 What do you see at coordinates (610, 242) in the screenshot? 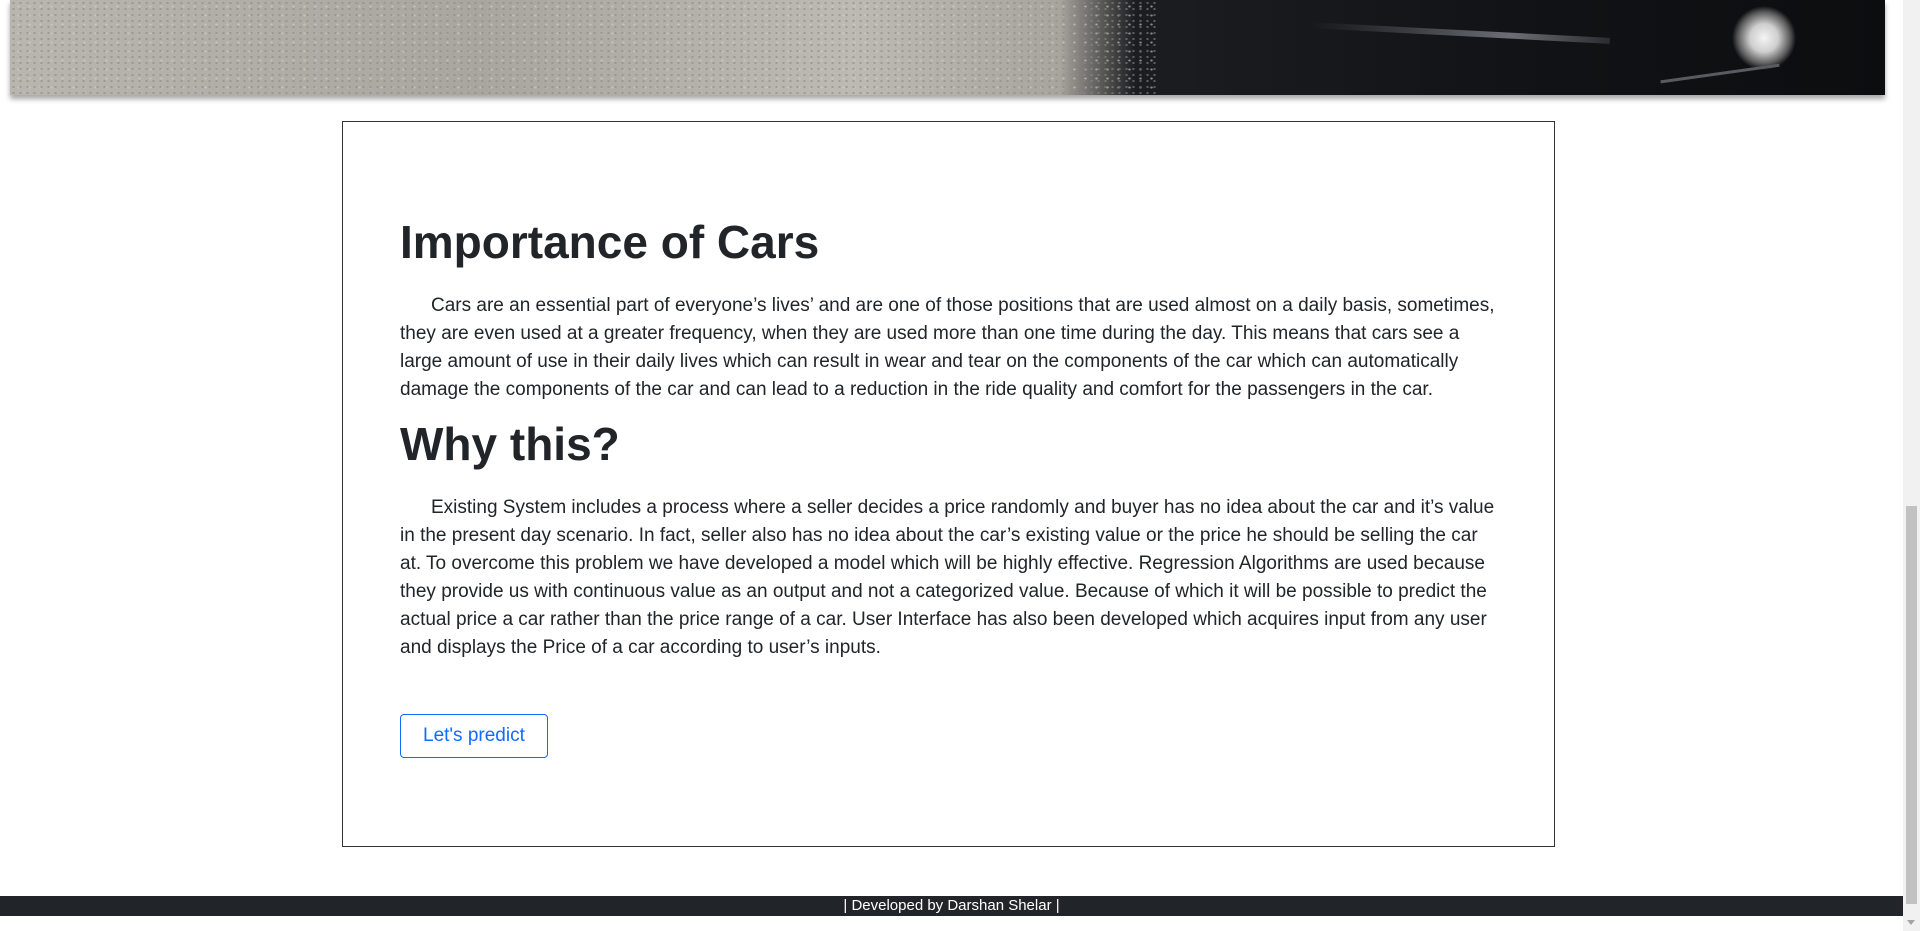
I see `section-heading-importance: Importance of Cars` at bounding box center [610, 242].